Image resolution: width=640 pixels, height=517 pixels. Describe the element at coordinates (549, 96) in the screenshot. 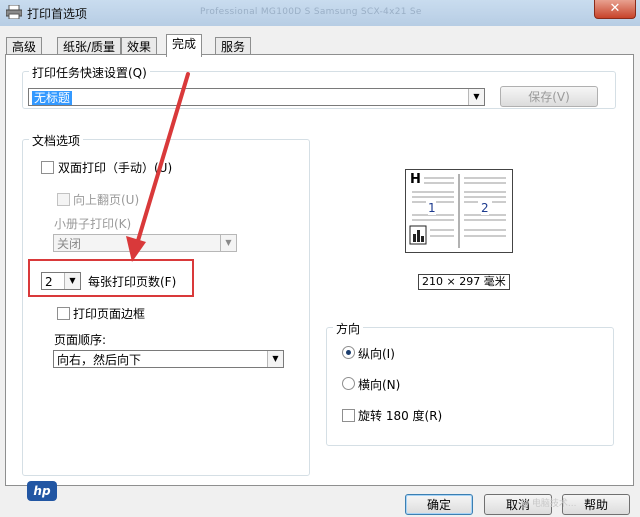

I see `save-button: 保存(V)` at that location.